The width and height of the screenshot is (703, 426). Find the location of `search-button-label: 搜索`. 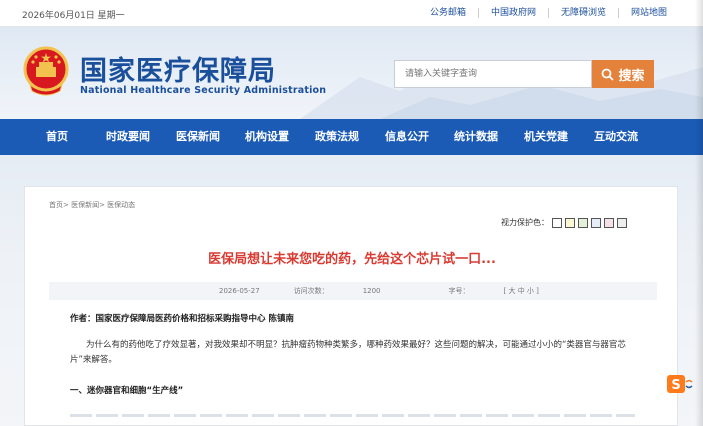

search-button-label: 搜索 is located at coordinates (631, 76).